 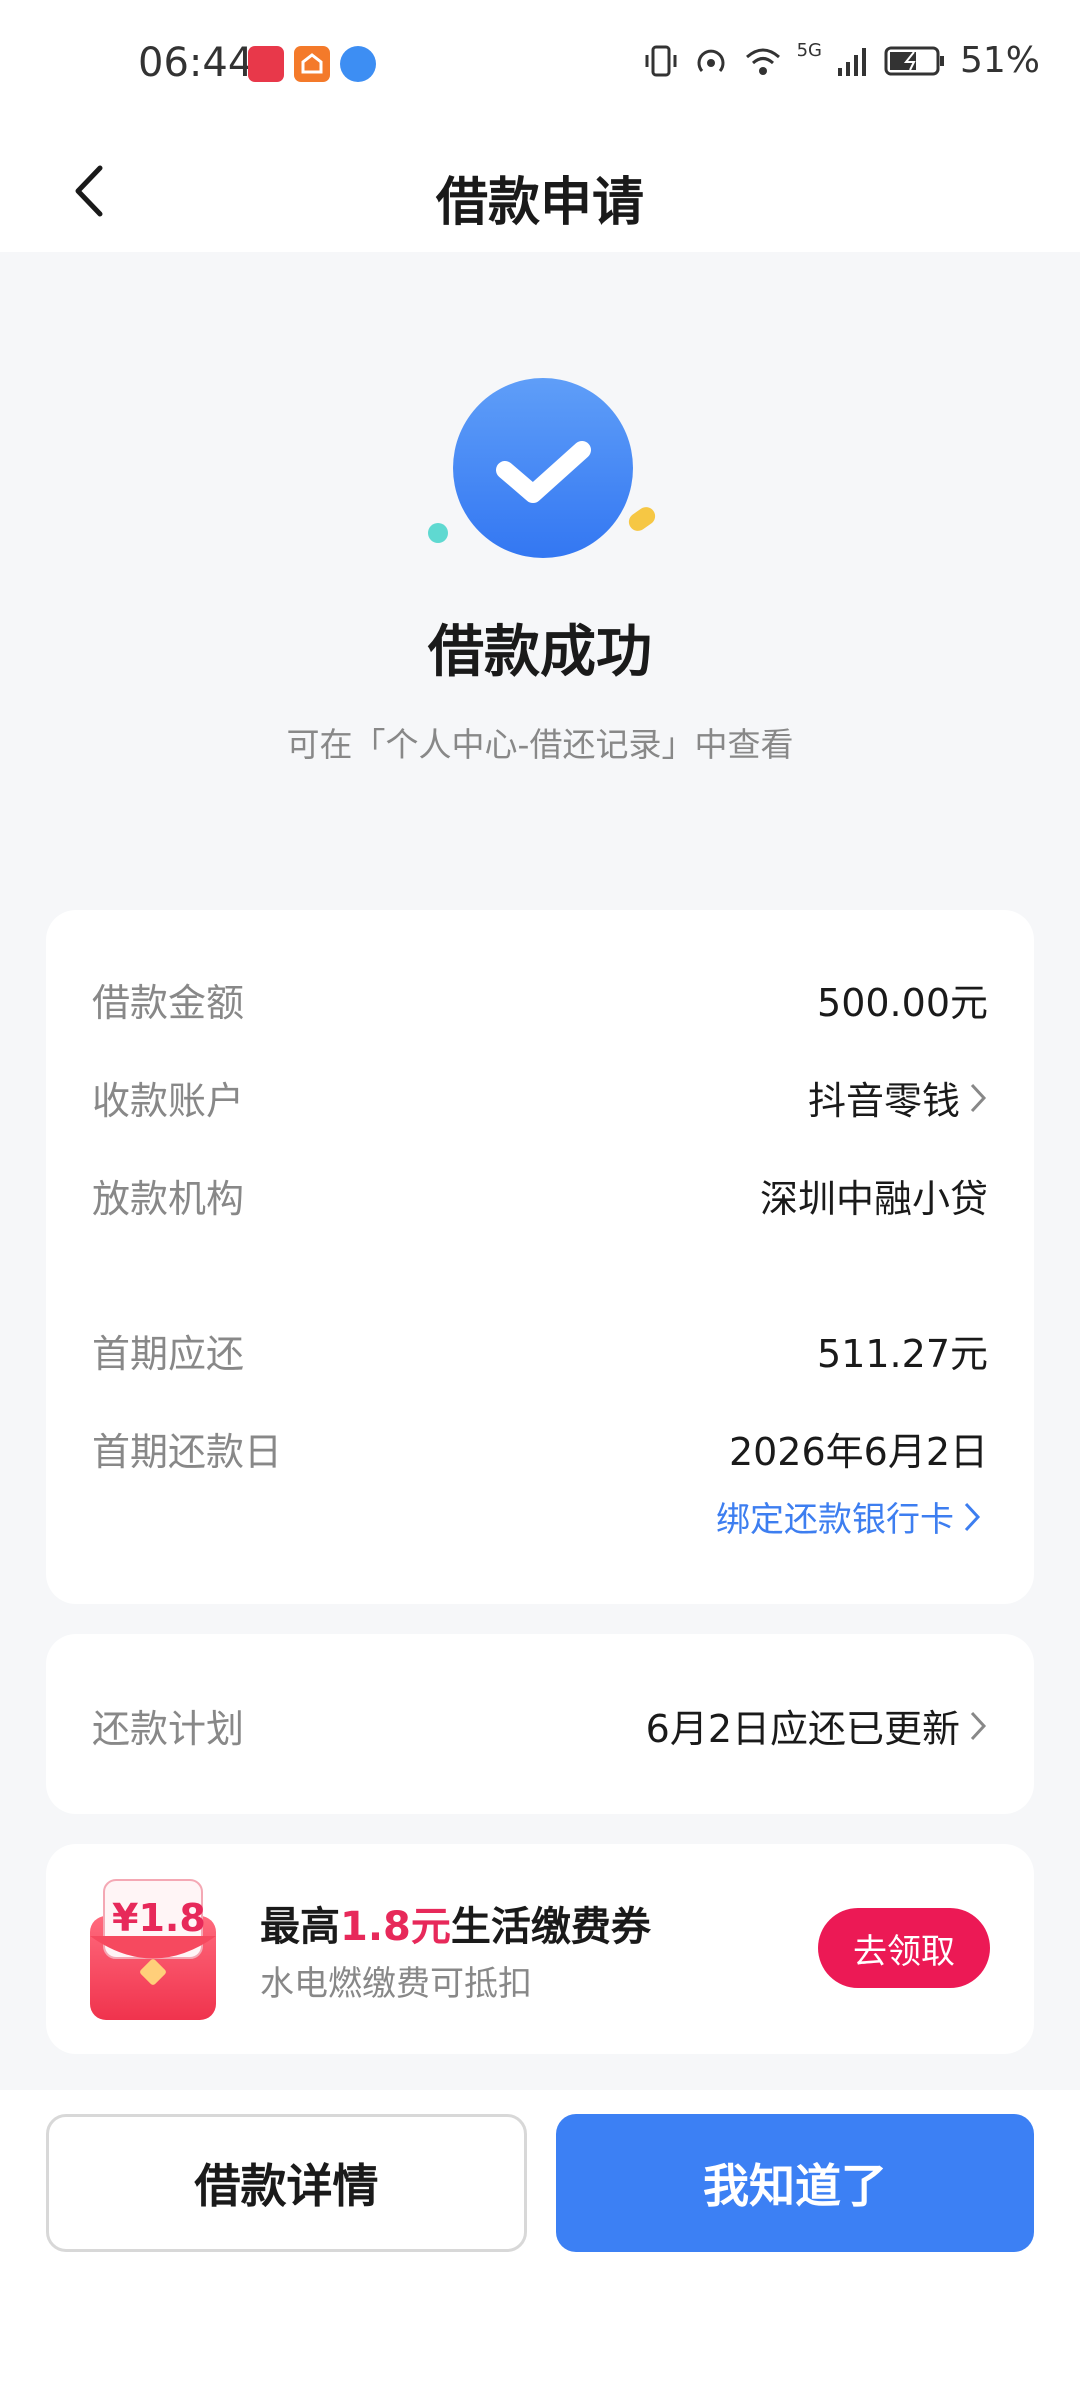 What do you see at coordinates (904, 1948) in the screenshot?
I see `claim-coupon-button: 去领取` at bounding box center [904, 1948].